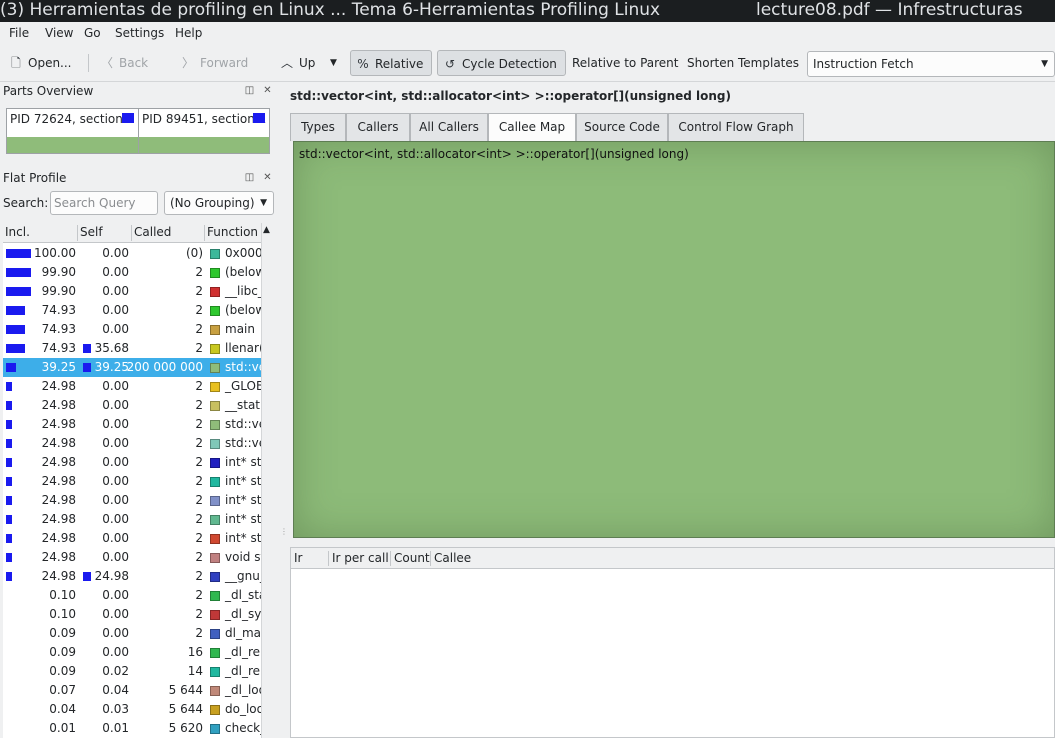 This screenshot has width=1055, height=738. I want to click on table-row: 99.90 0.00 2 (below, so click(132, 272).